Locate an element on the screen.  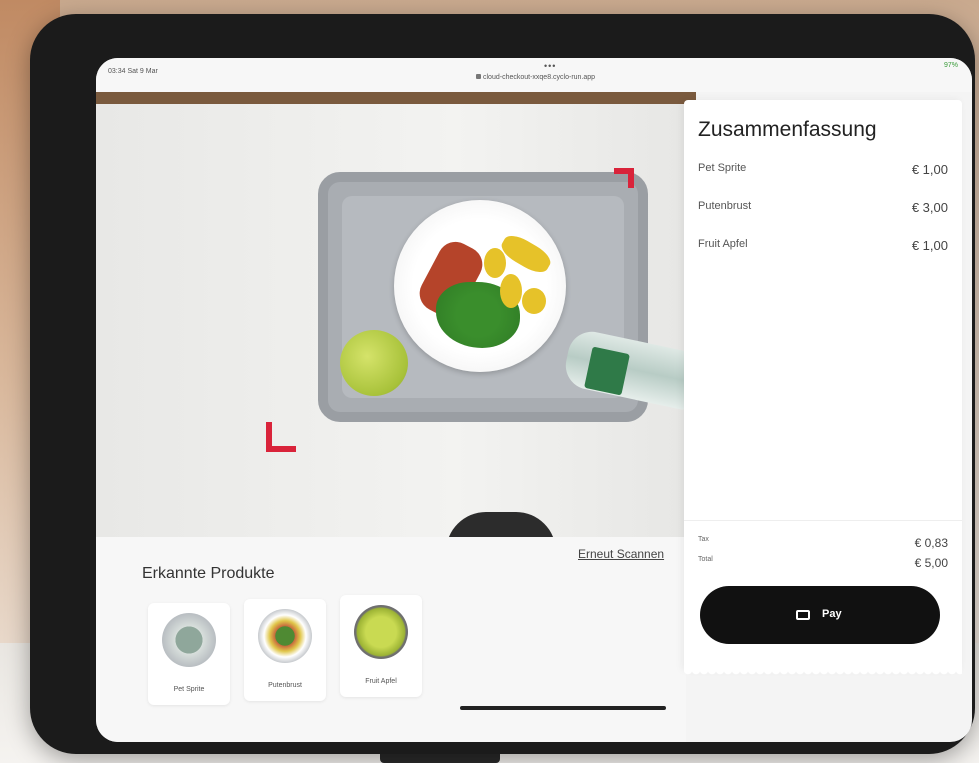
apple is located at coordinates (374, 363).